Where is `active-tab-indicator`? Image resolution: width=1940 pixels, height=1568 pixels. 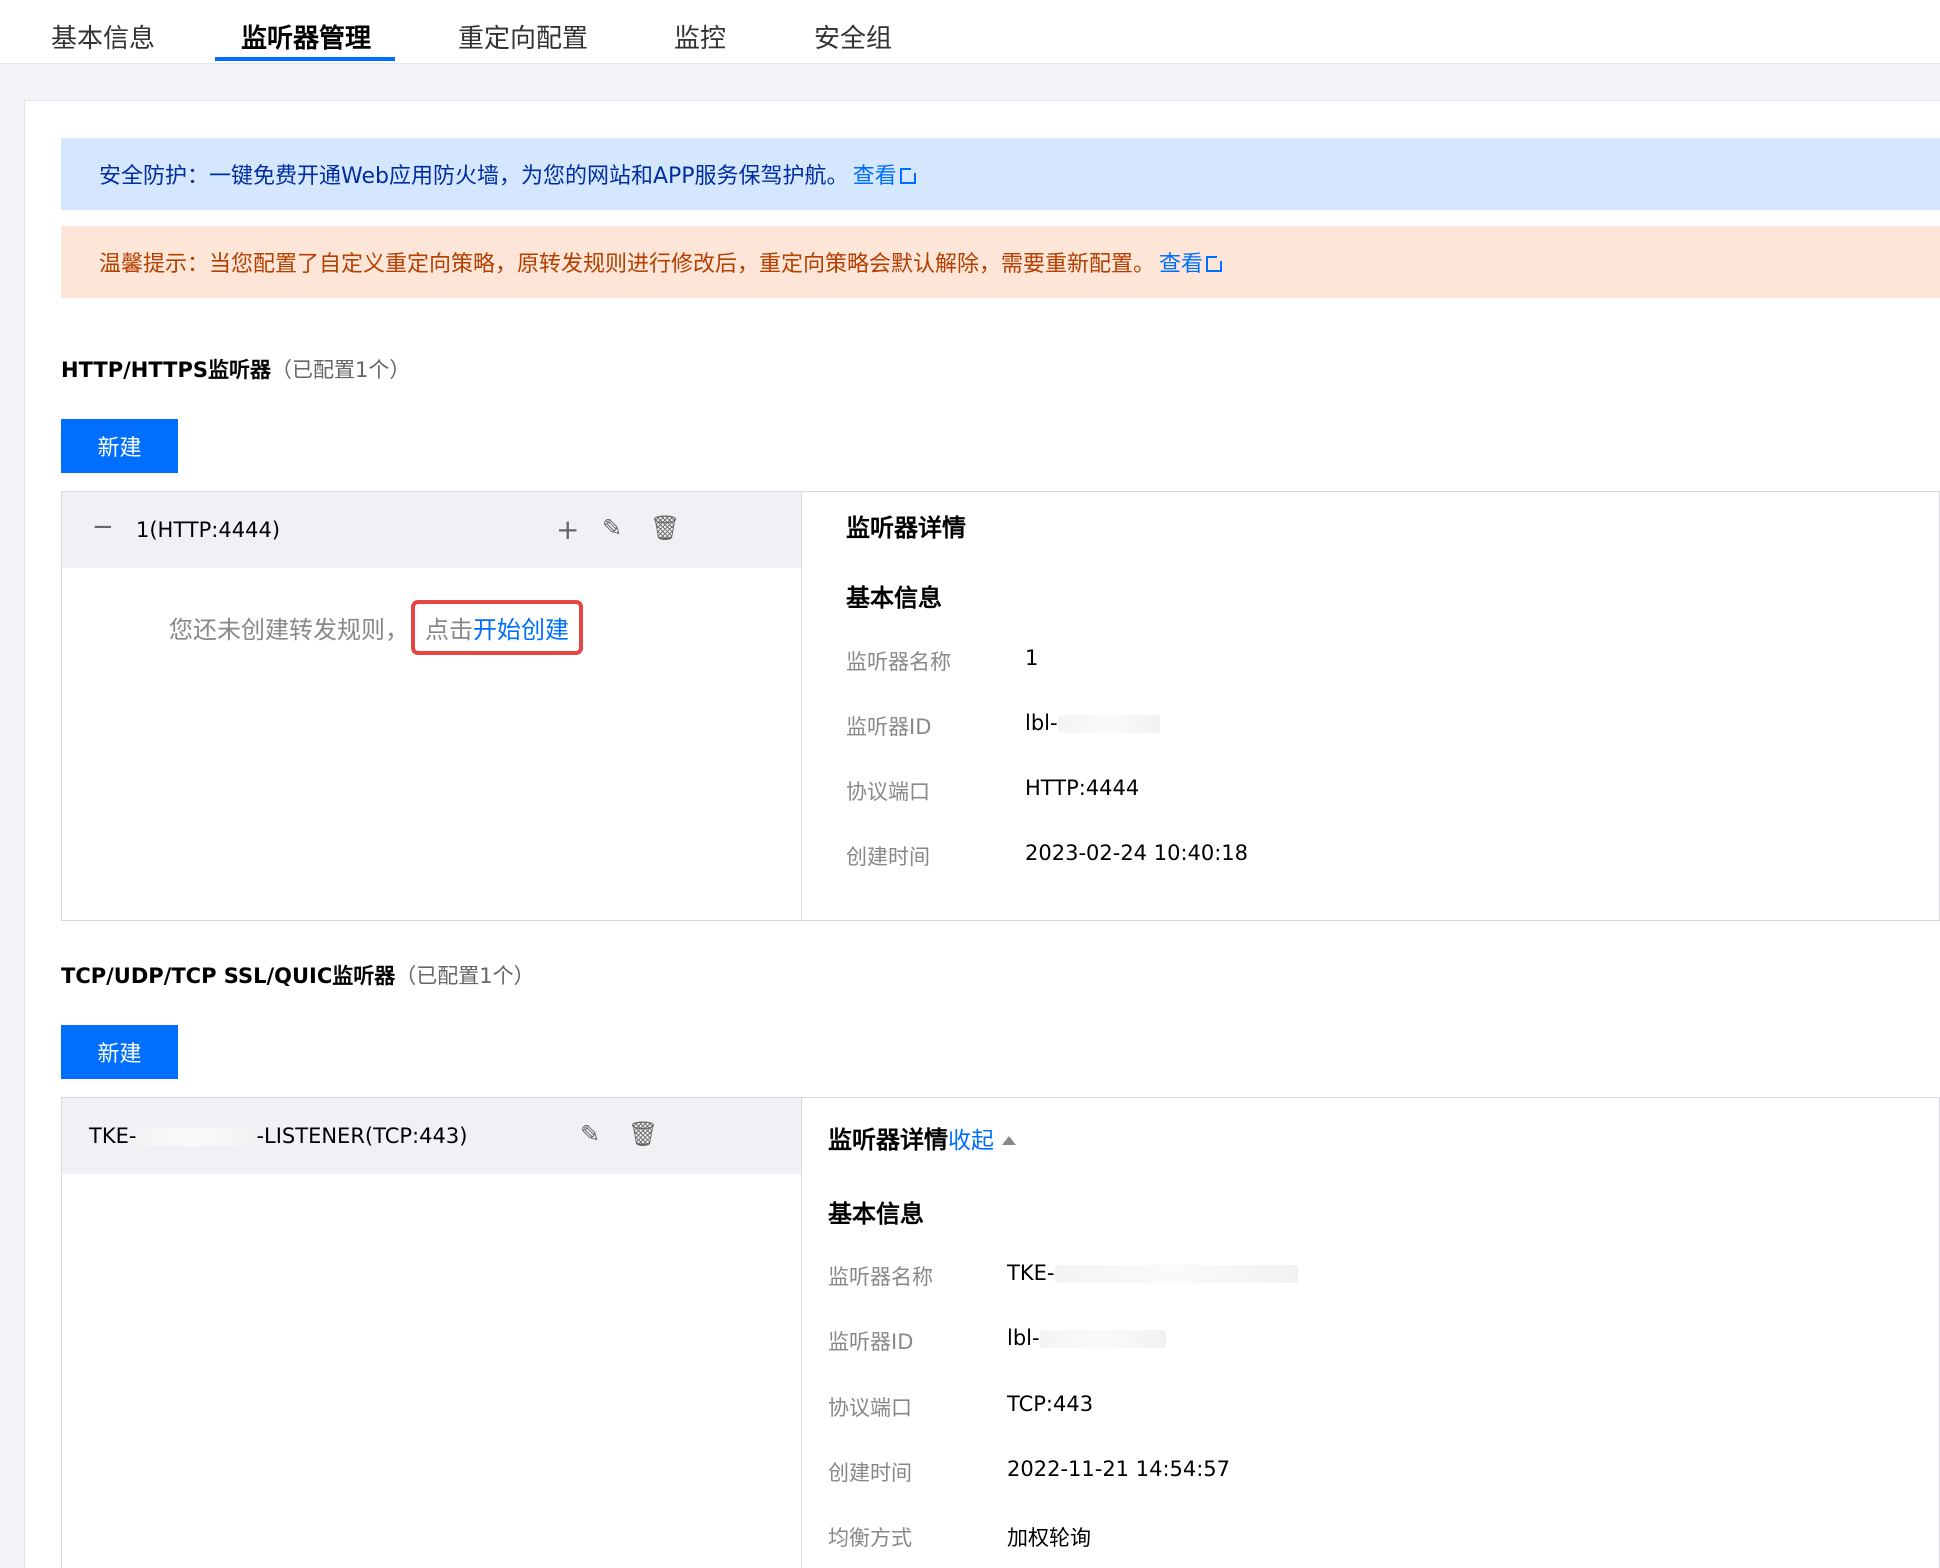 active-tab-indicator is located at coordinates (305, 59).